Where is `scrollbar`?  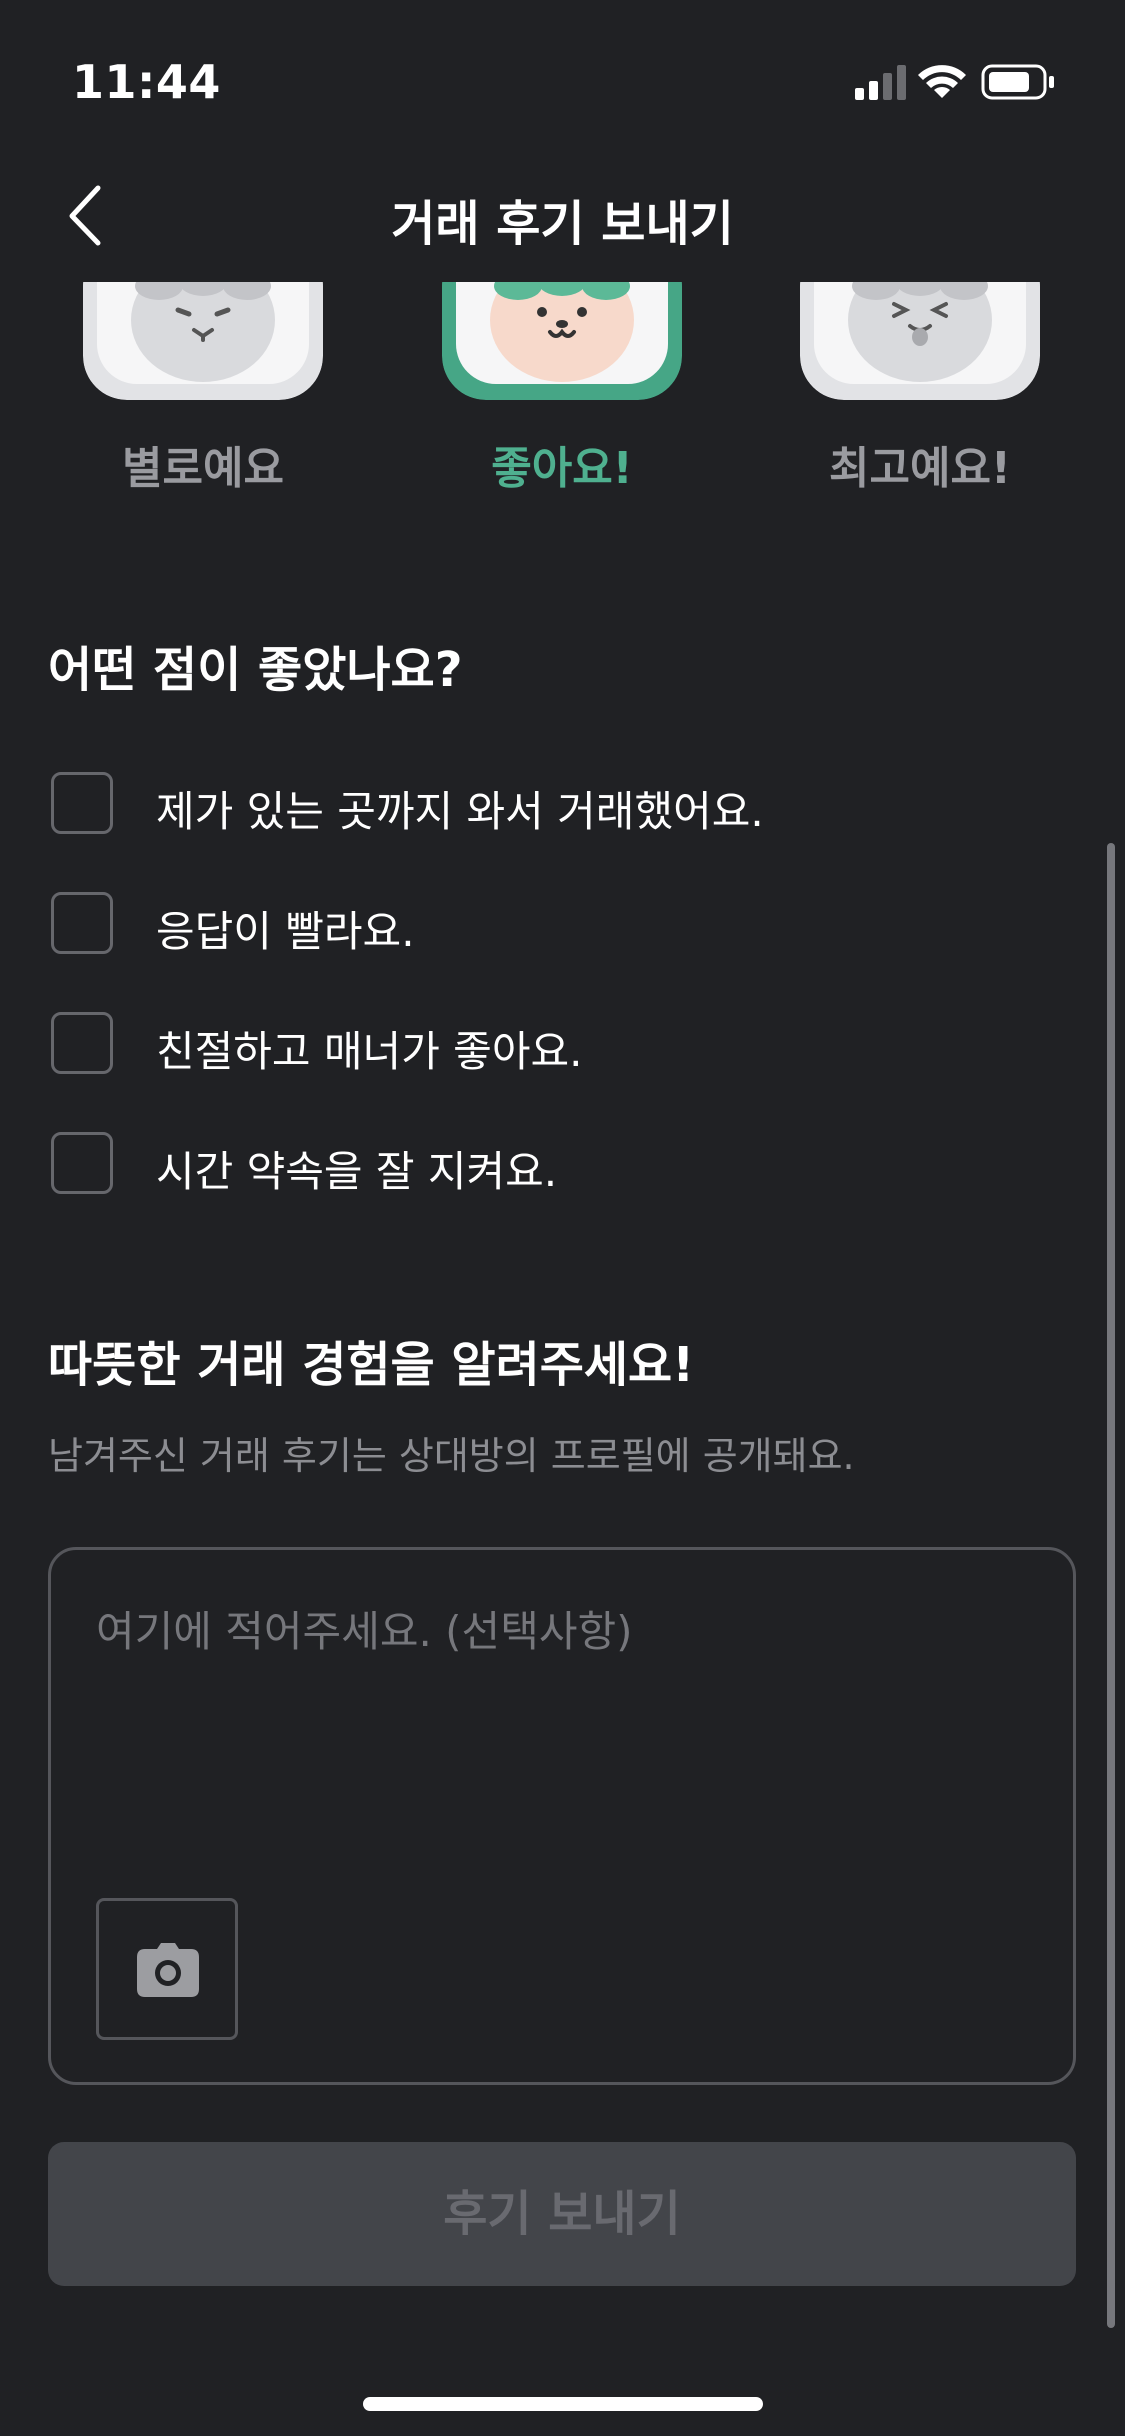 scrollbar is located at coordinates (1111, 1585).